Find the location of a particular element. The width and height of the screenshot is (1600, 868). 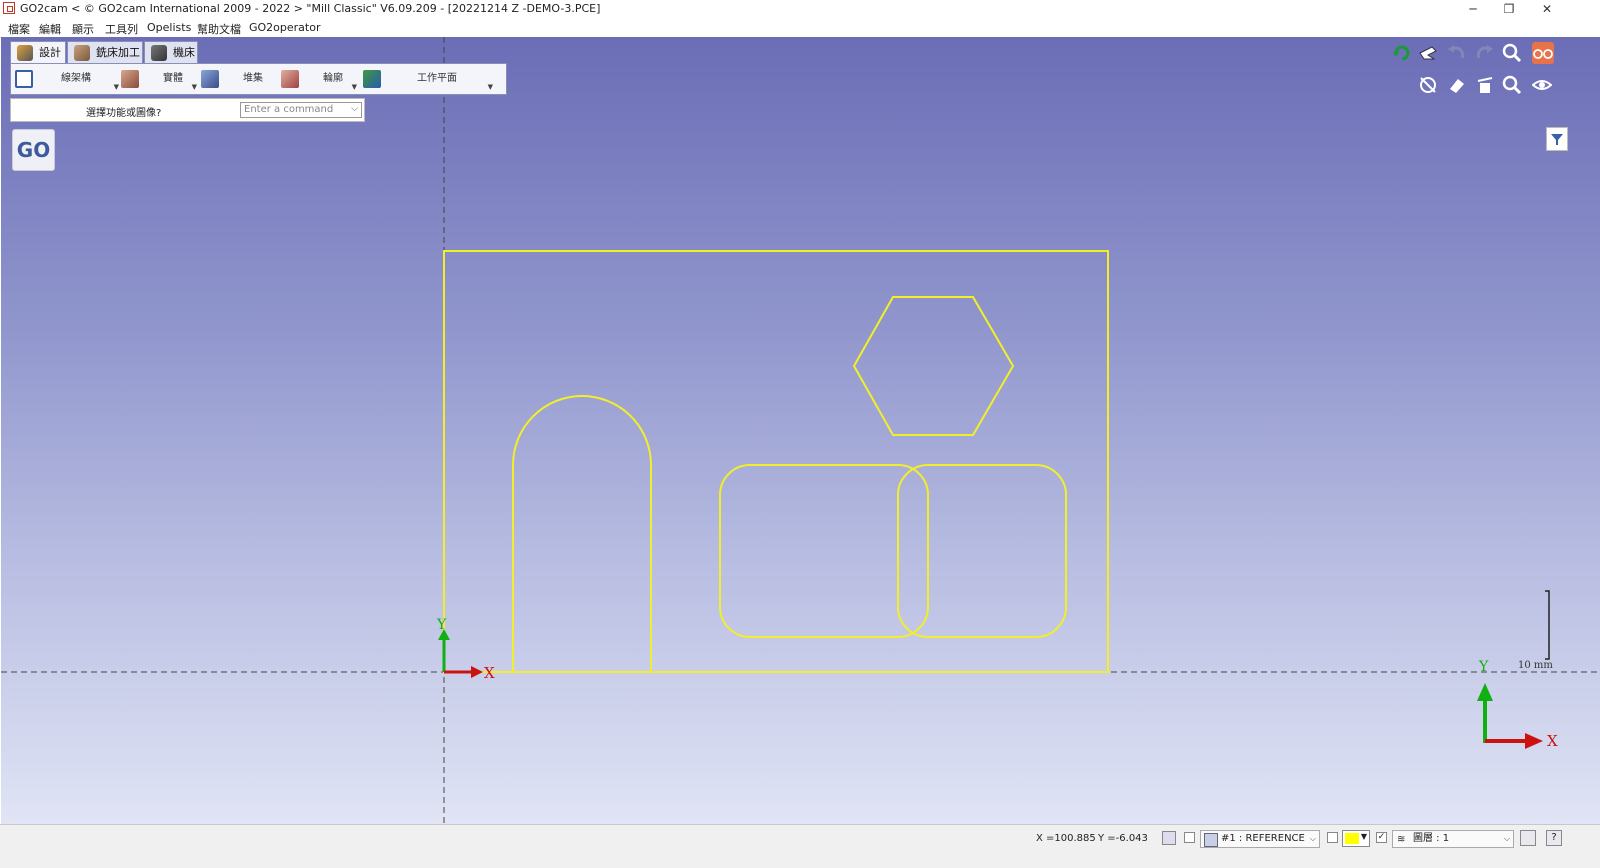

workplane-icon is located at coordinates (372, 79).